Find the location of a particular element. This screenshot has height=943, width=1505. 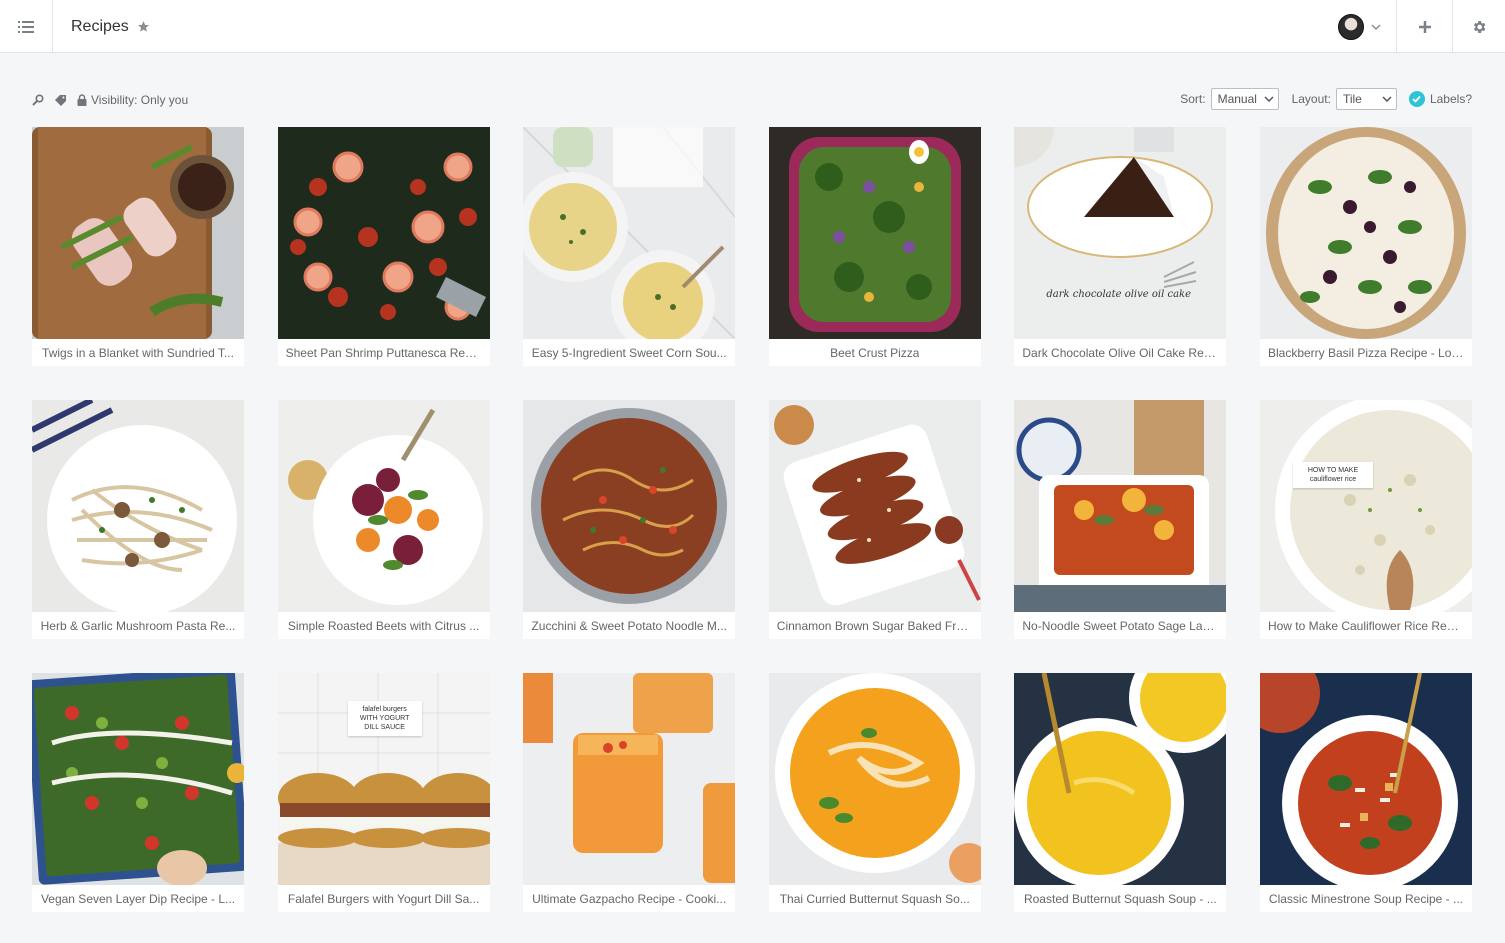

recipe-card: Beet Crust Pizza is located at coordinates (874, 246).